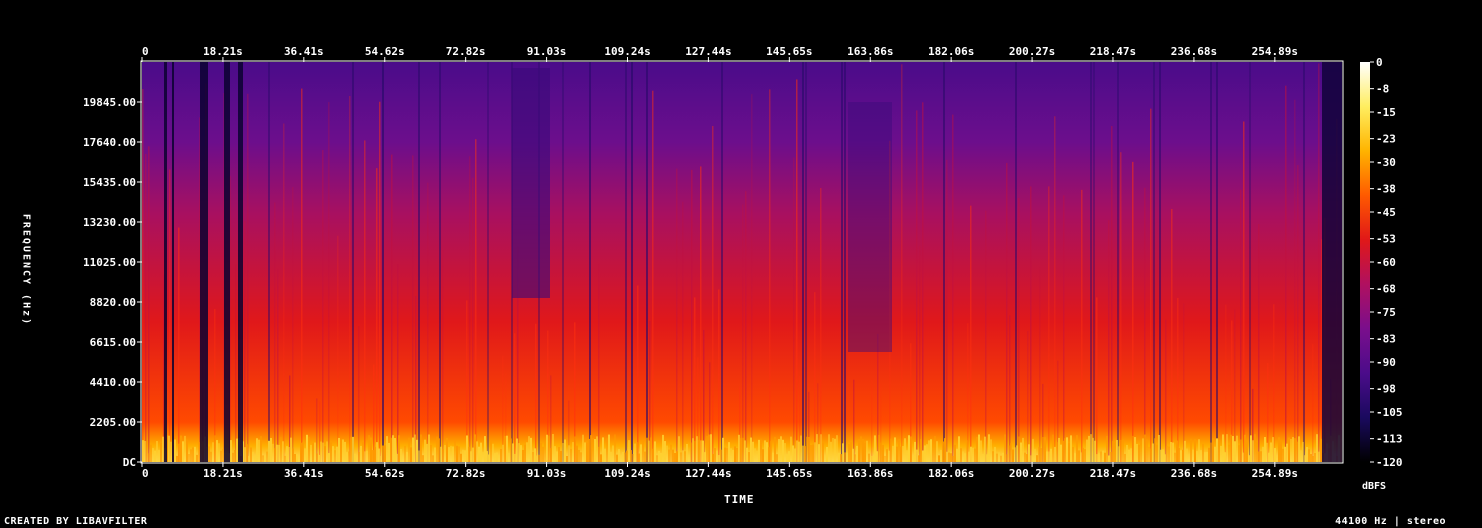 The height and width of the screenshot is (528, 1482). Describe the element at coordinates (113, 302) in the screenshot. I see `y-tick-label: 8820.00` at that location.